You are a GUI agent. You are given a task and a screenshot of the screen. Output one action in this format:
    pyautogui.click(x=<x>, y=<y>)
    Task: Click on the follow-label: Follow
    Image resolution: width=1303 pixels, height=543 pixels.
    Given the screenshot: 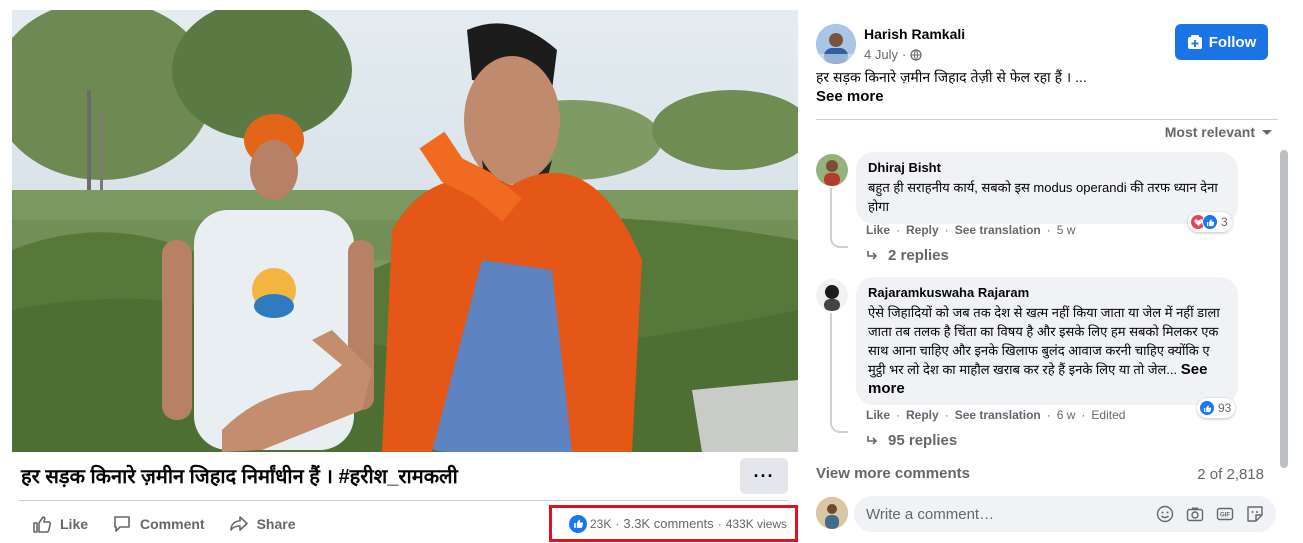 What is the action you would take?
    pyautogui.click(x=1232, y=42)
    